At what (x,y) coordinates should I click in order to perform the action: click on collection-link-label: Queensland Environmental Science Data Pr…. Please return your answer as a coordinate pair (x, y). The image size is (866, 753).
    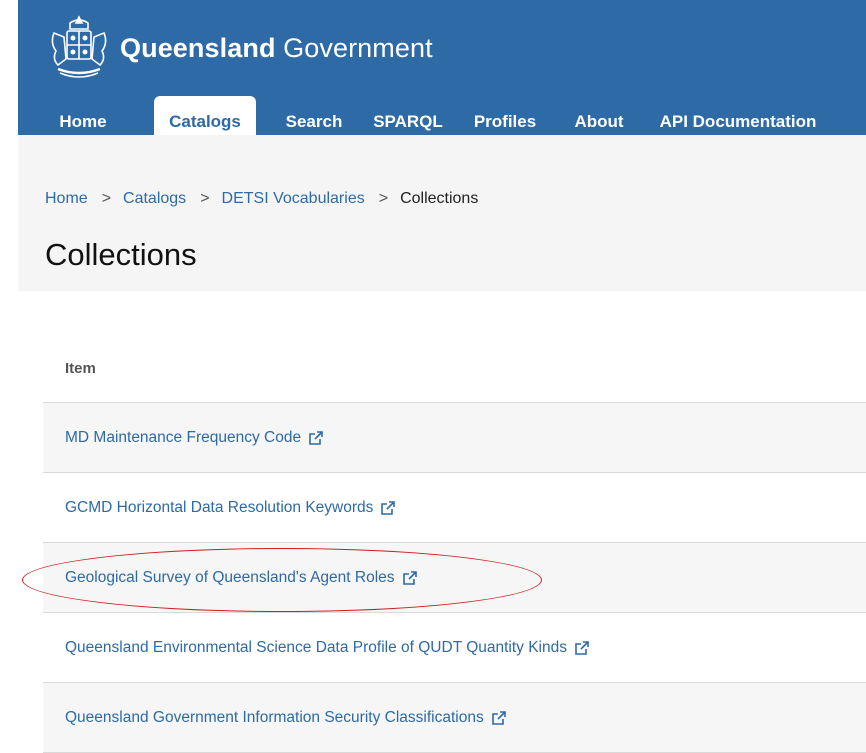
    Looking at the image, I should click on (316, 647).